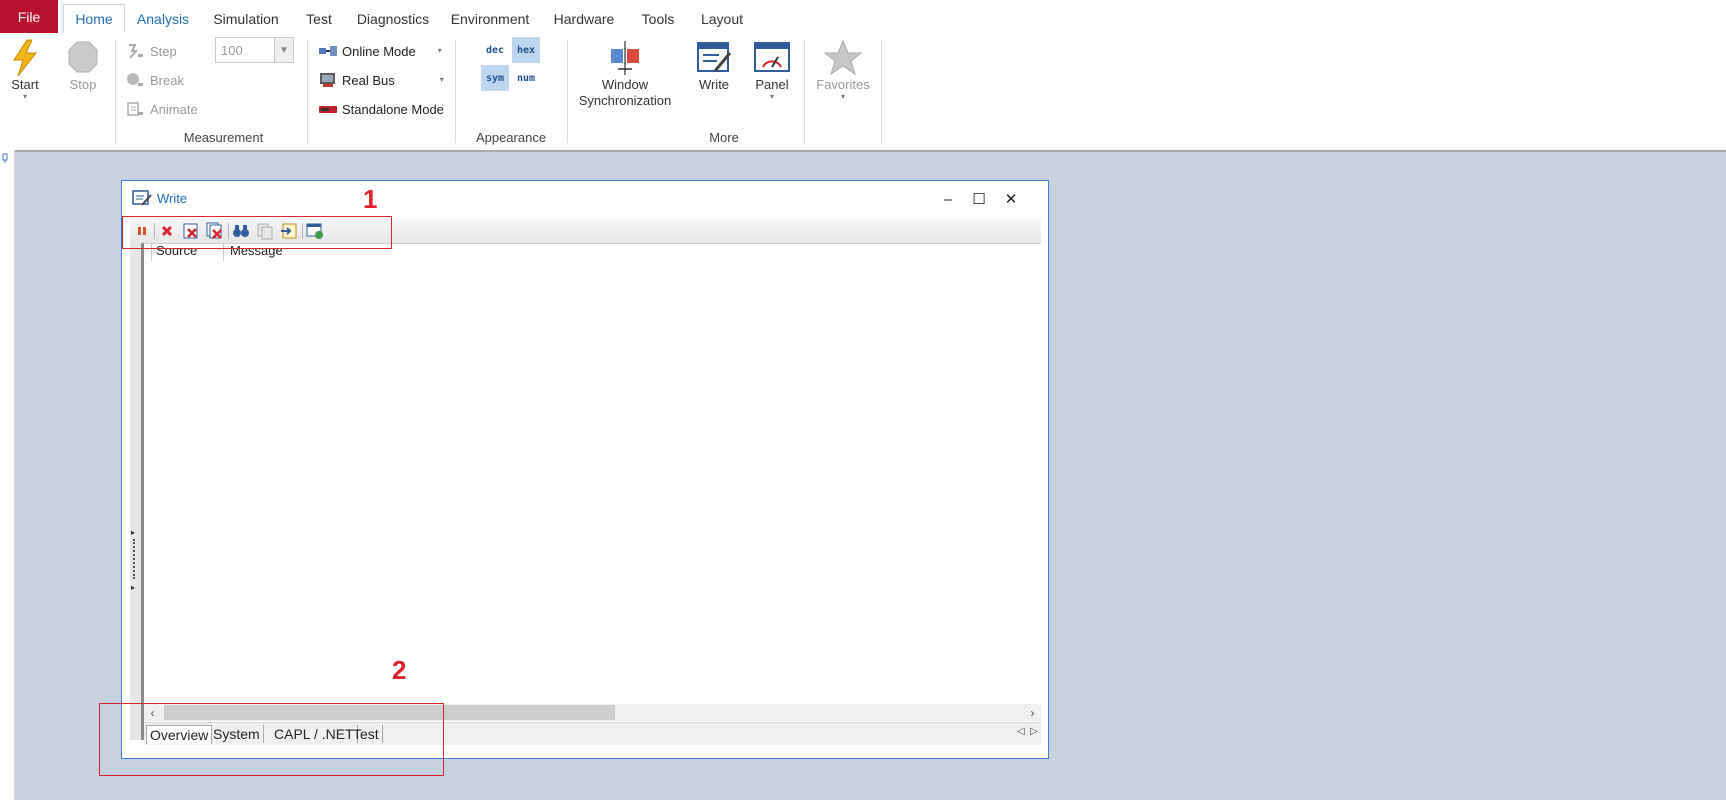 Image resolution: width=1726 pixels, height=800 pixels. What do you see at coordinates (25, 84) in the screenshot?
I see `start-label: Start` at bounding box center [25, 84].